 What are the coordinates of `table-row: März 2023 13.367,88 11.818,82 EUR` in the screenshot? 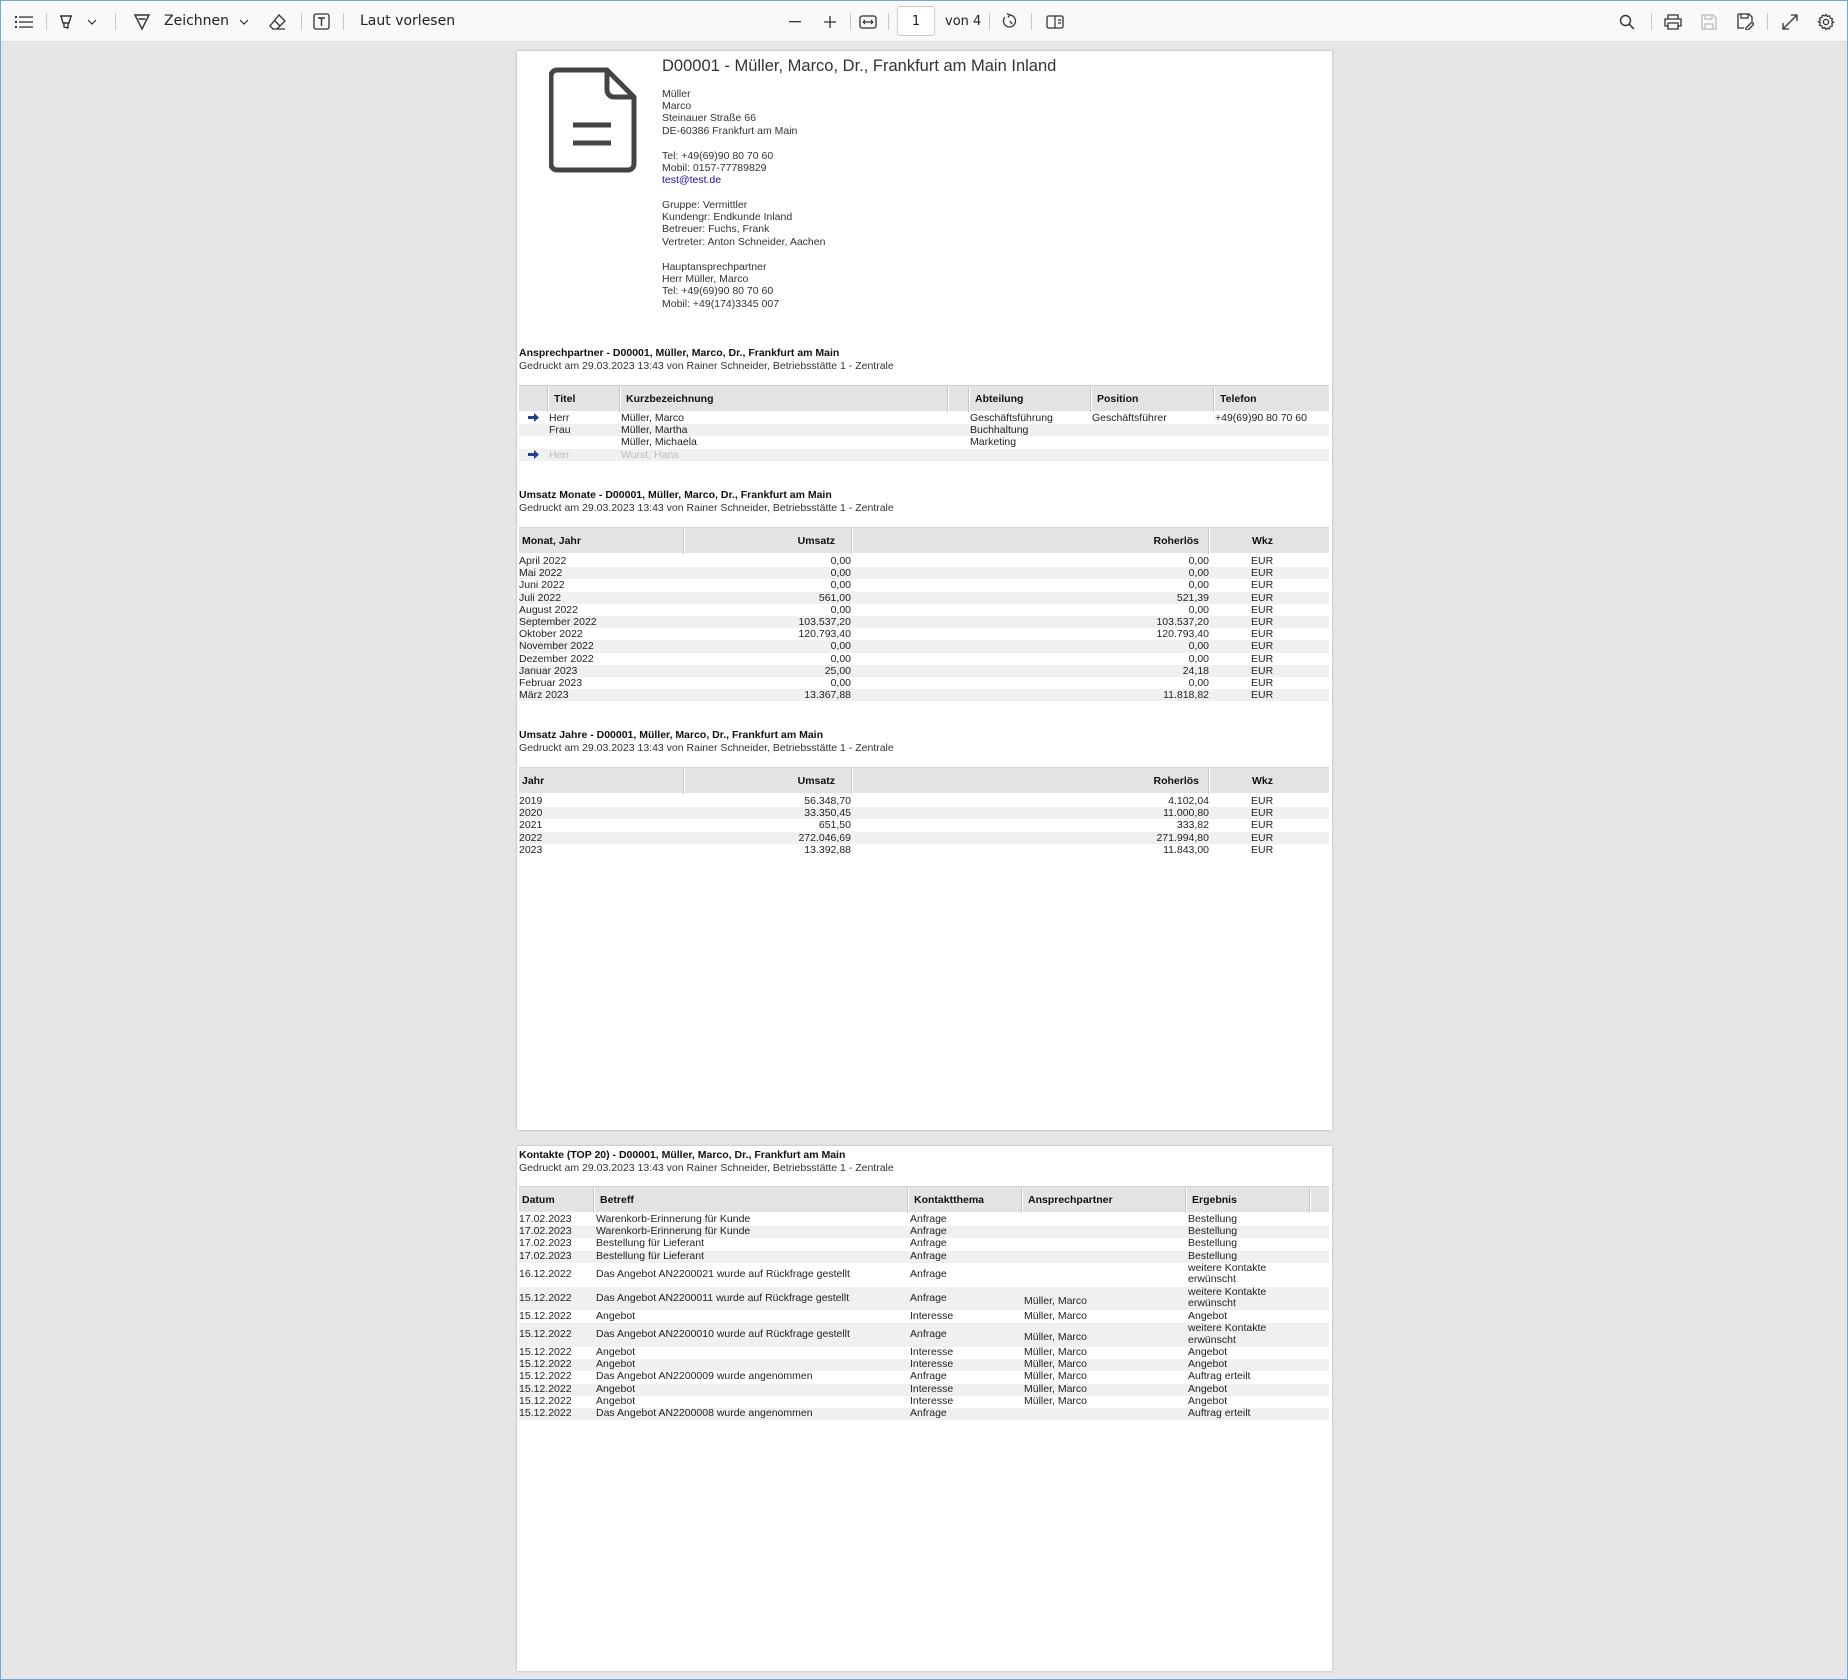 It's located at (924, 695).